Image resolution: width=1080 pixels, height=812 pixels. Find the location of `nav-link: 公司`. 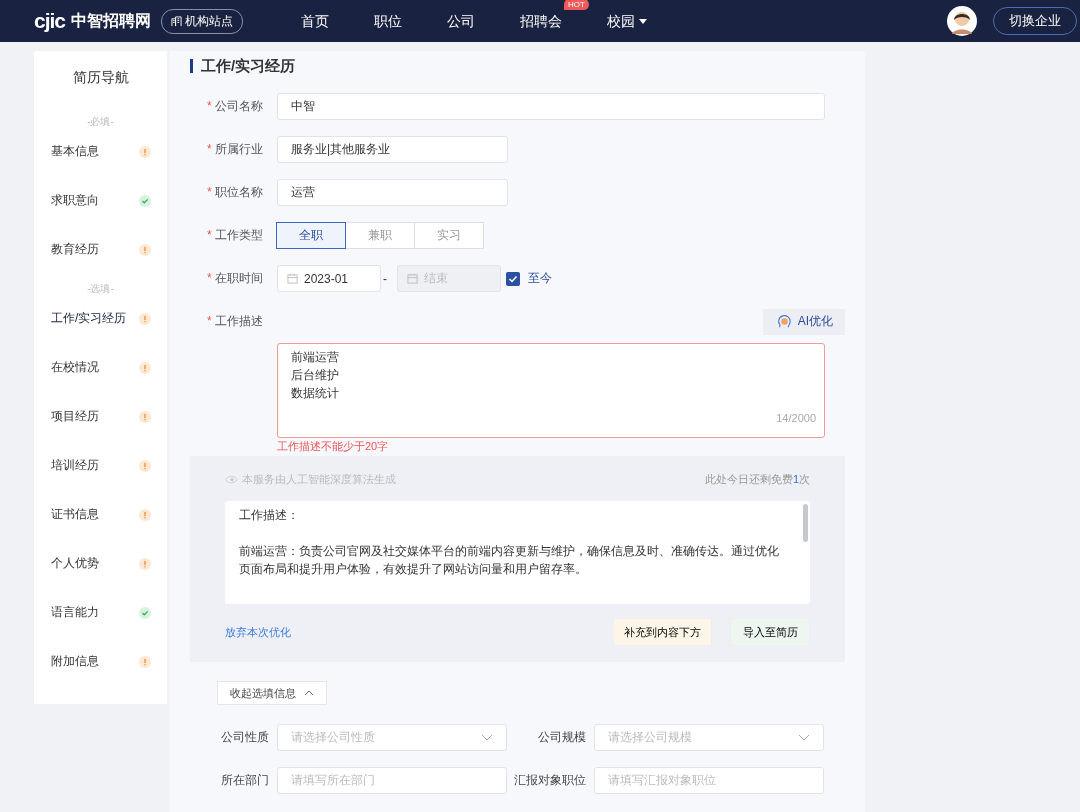

nav-link: 公司 is located at coordinates (461, 21).